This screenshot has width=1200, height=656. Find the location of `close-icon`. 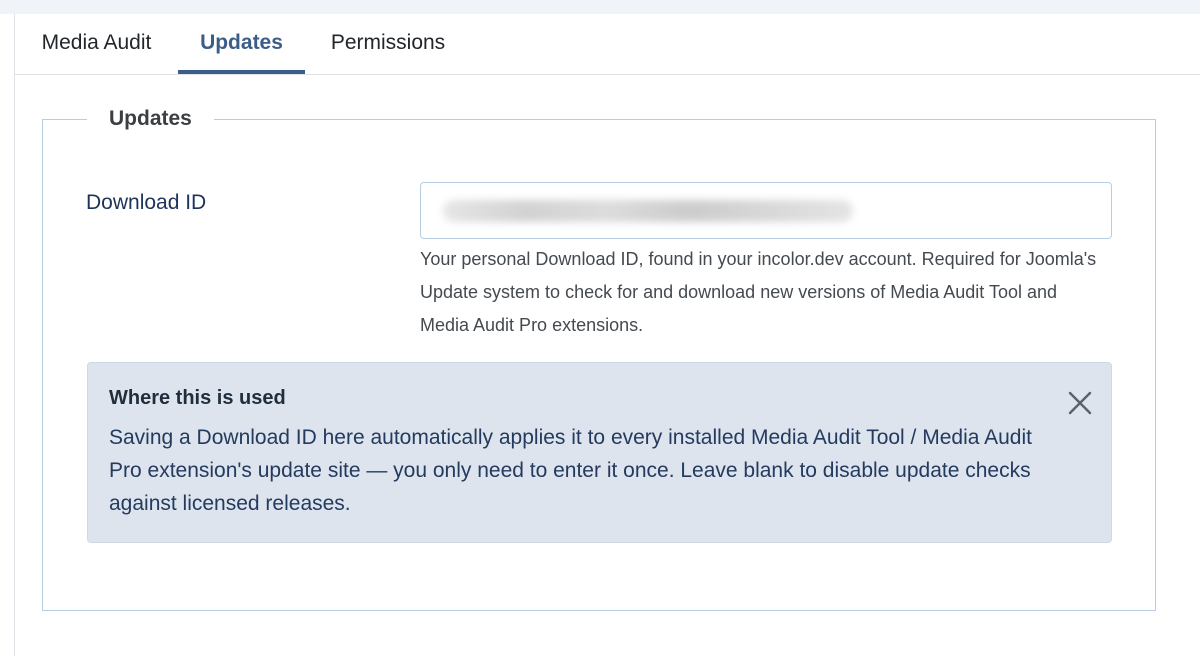

close-icon is located at coordinates (1080, 403).